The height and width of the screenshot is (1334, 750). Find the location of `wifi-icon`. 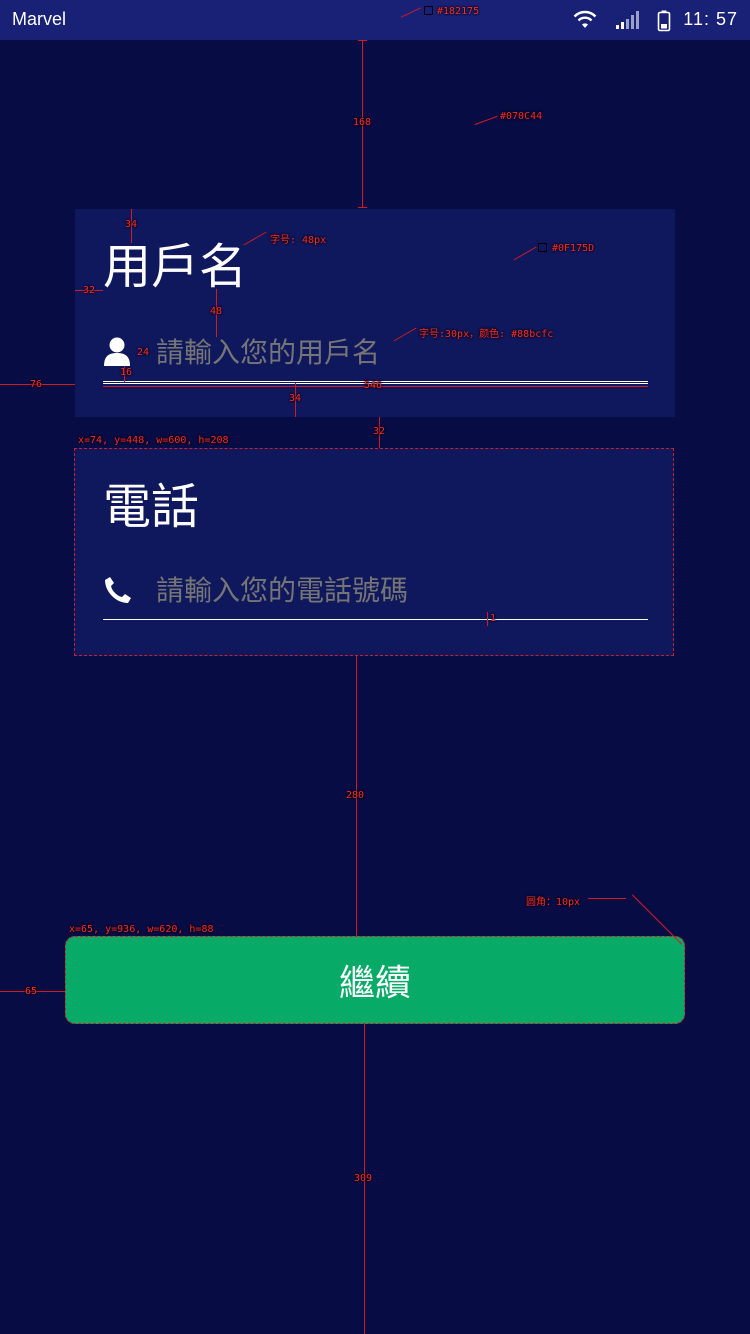

wifi-icon is located at coordinates (585, 19).